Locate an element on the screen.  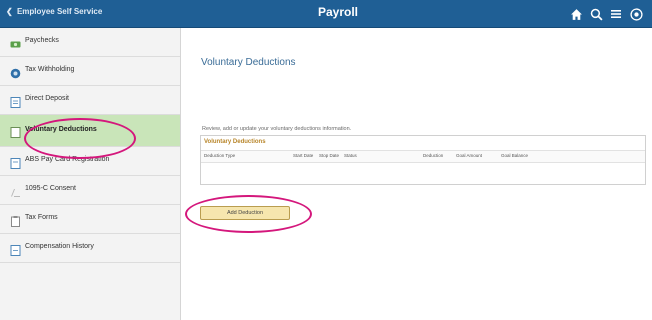
sidebar-item-label: Compensation History is located at coordinates (59, 246).